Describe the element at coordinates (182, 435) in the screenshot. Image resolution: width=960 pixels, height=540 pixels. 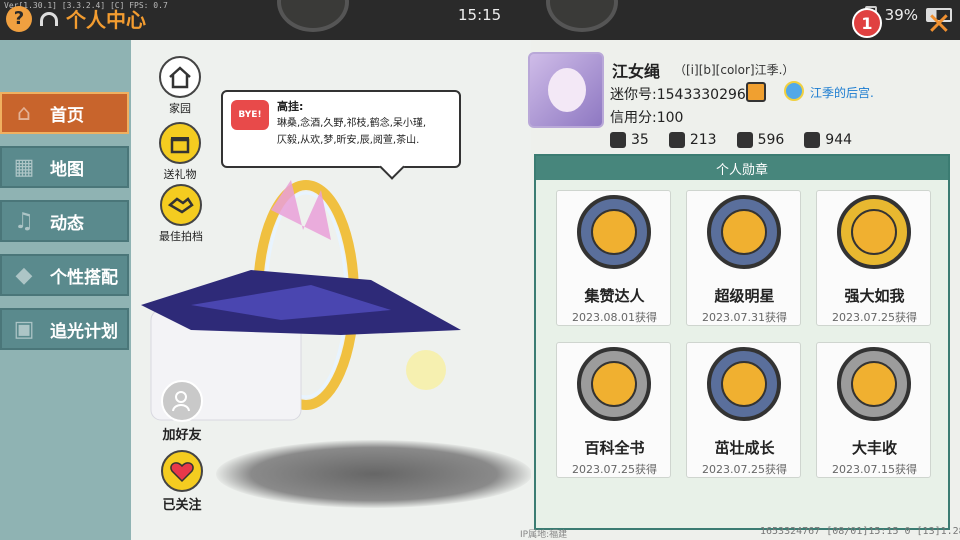
I see `add-friend-label: 加好友` at that location.